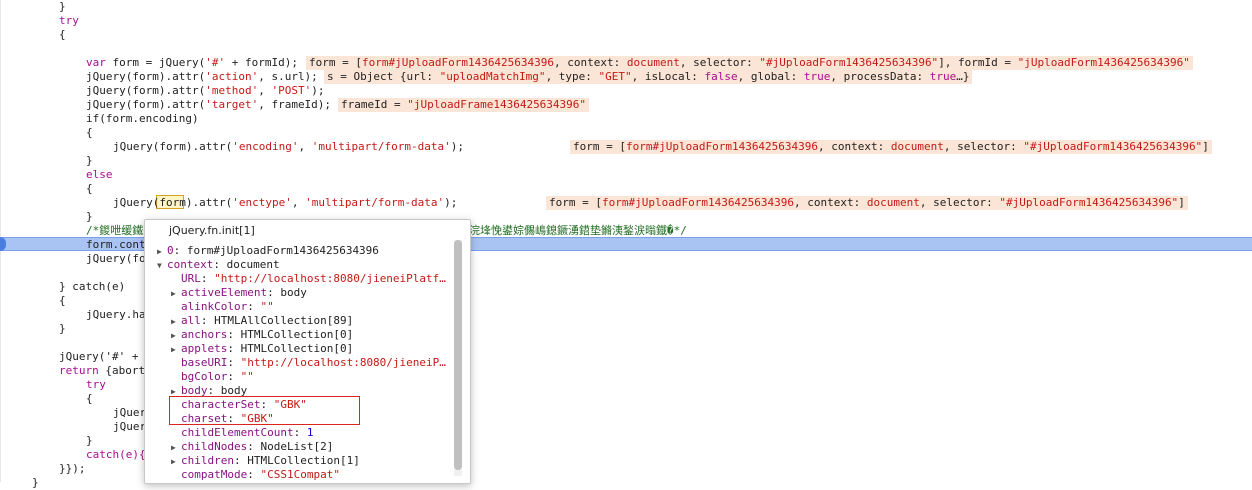 This screenshot has width=1252, height=490. Describe the element at coordinates (224, 292) in the screenshot. I see `property-key: activeElement` at that location.